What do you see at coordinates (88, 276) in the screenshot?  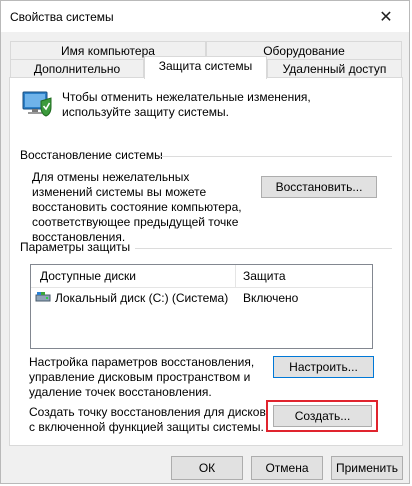 I see `column-available-drives: Доступные диски` at bounding box center [88, 276].